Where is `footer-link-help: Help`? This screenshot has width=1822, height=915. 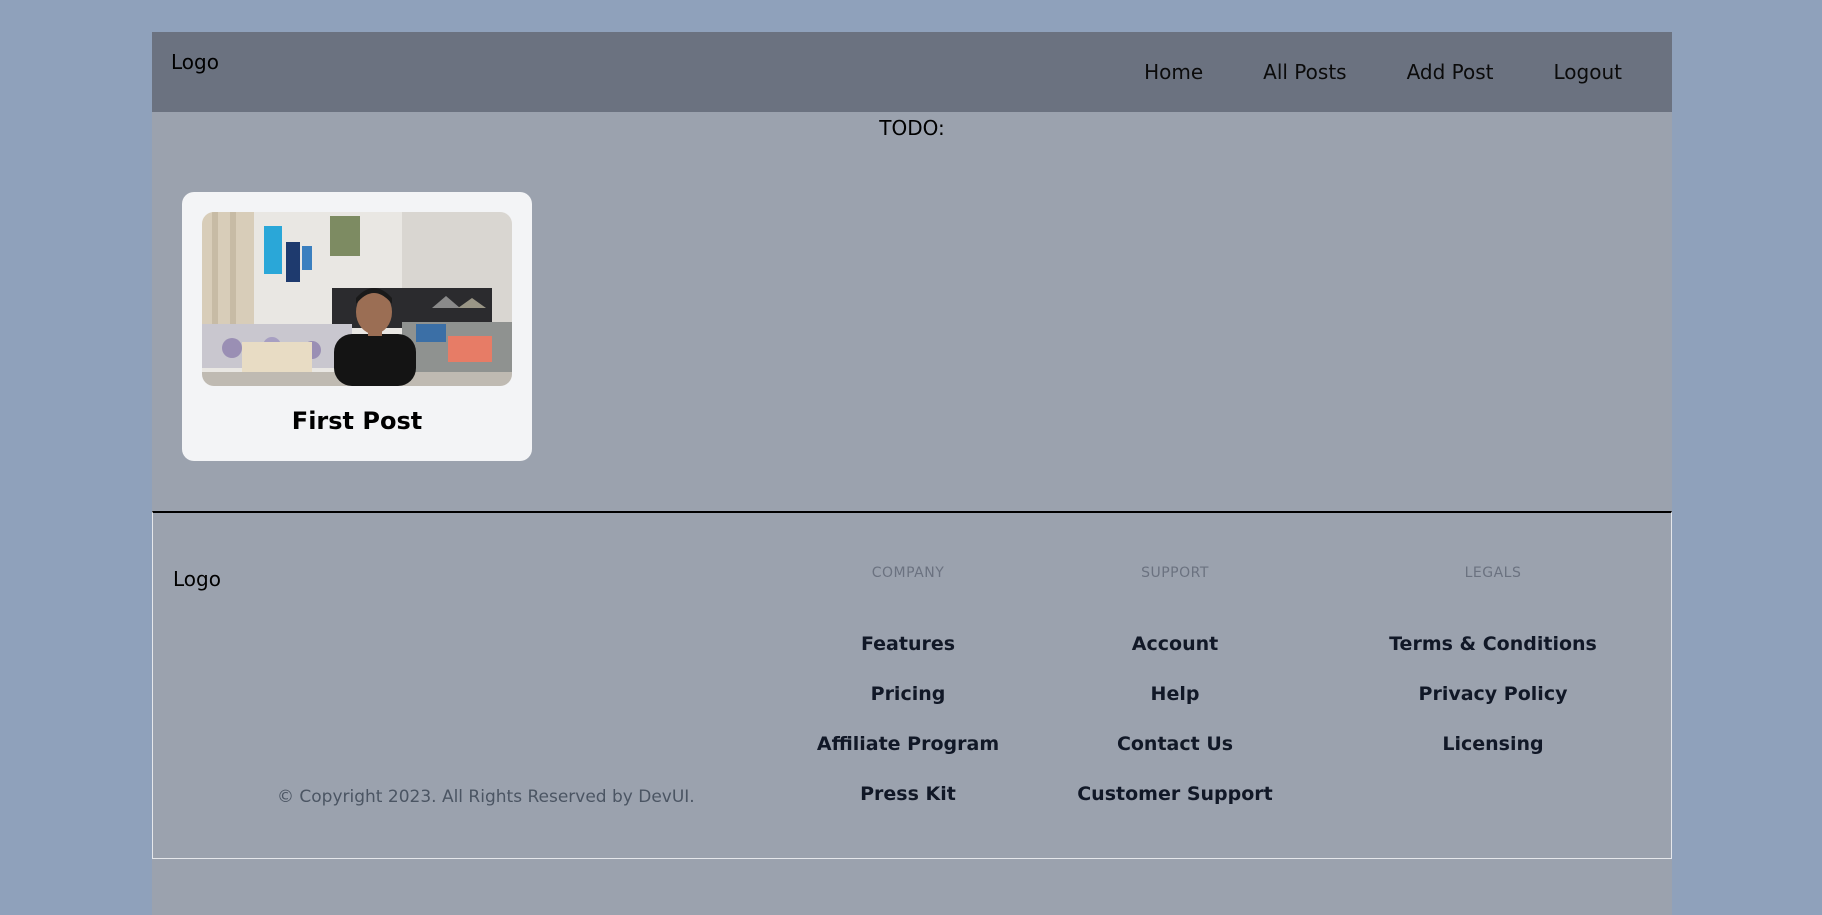 footer-link-help: Help is located at coordinates (1175, 708).